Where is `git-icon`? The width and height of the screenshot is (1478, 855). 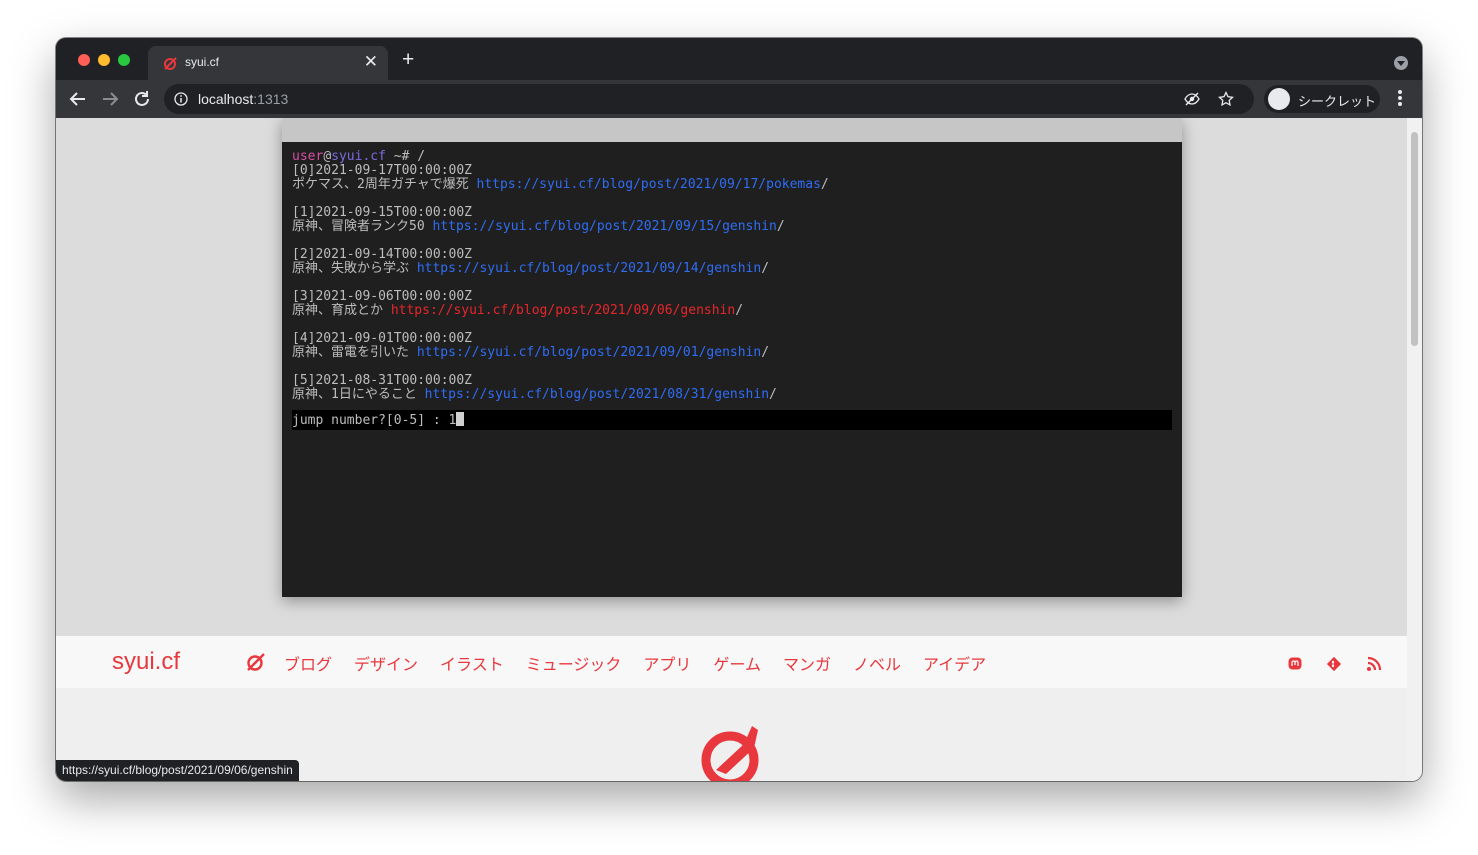 git-icon is located at coordinates (1334, 664).